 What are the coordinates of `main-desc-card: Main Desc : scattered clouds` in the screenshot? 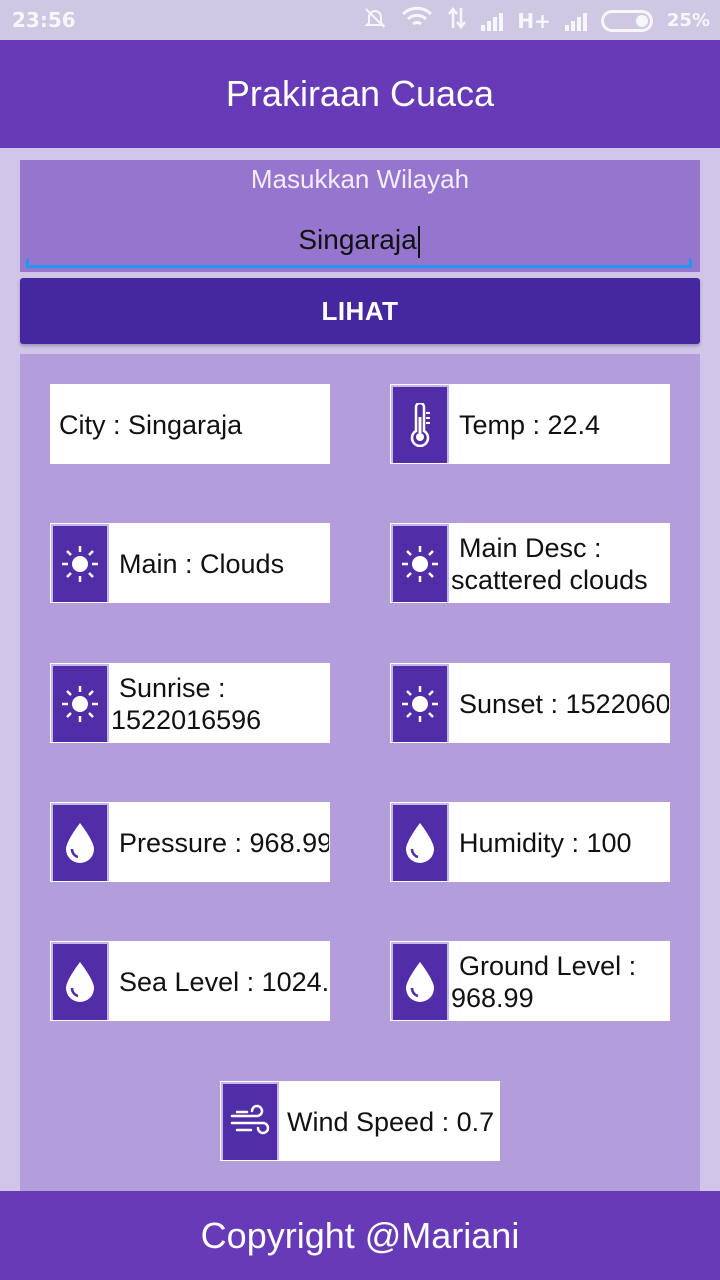 It's located at (530, 563).